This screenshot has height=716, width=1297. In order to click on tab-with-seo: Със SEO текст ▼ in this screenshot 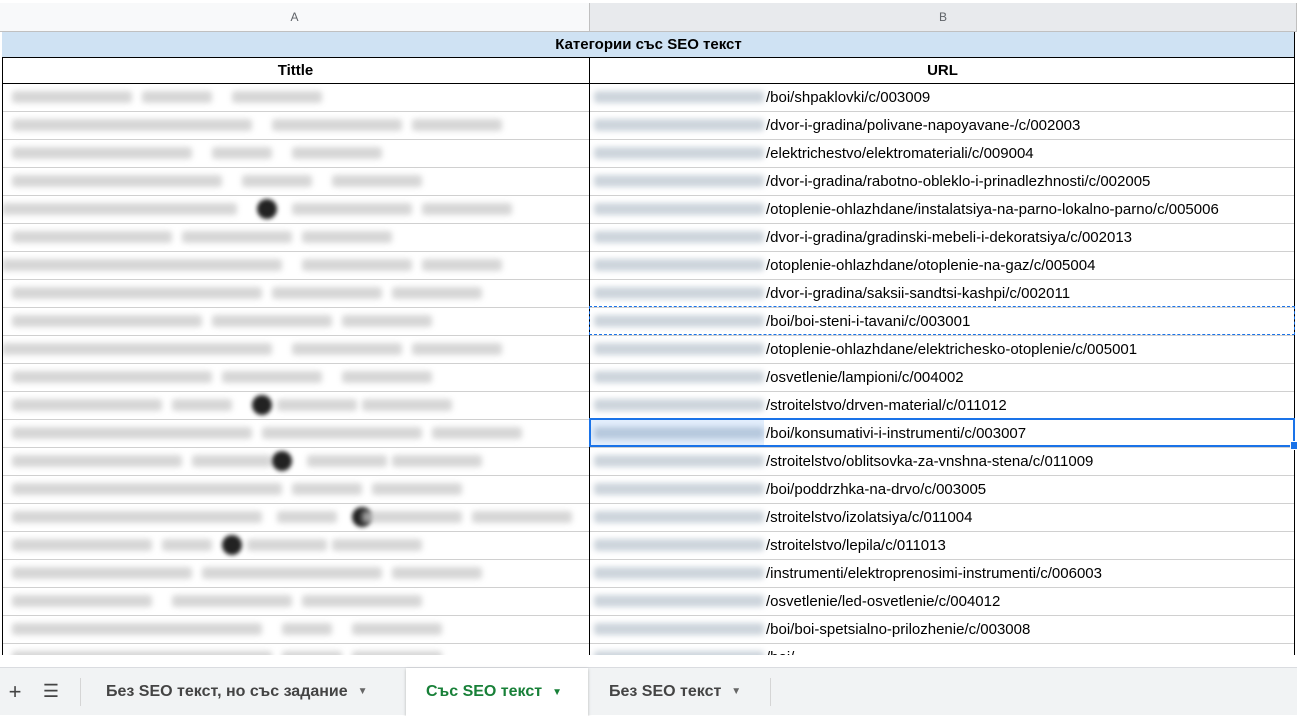, I will do `click(497, 692)`.